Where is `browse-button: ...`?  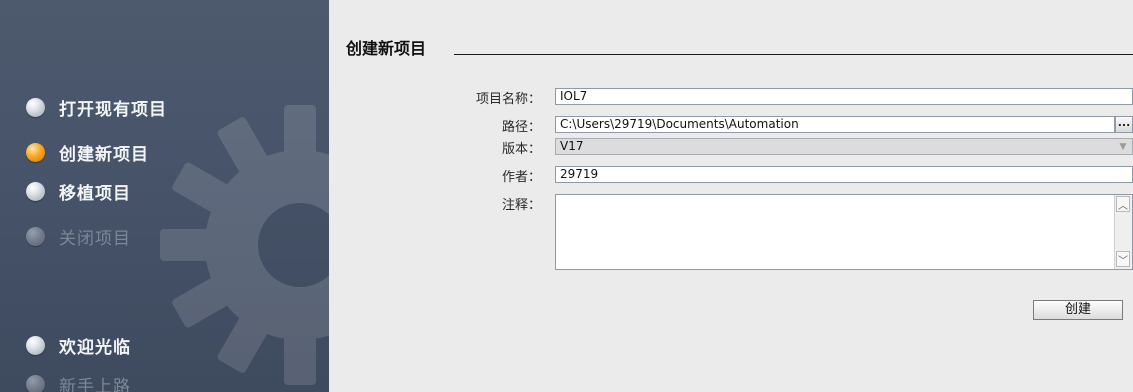 browse-button: ... is located at coordinates (1124, 124).